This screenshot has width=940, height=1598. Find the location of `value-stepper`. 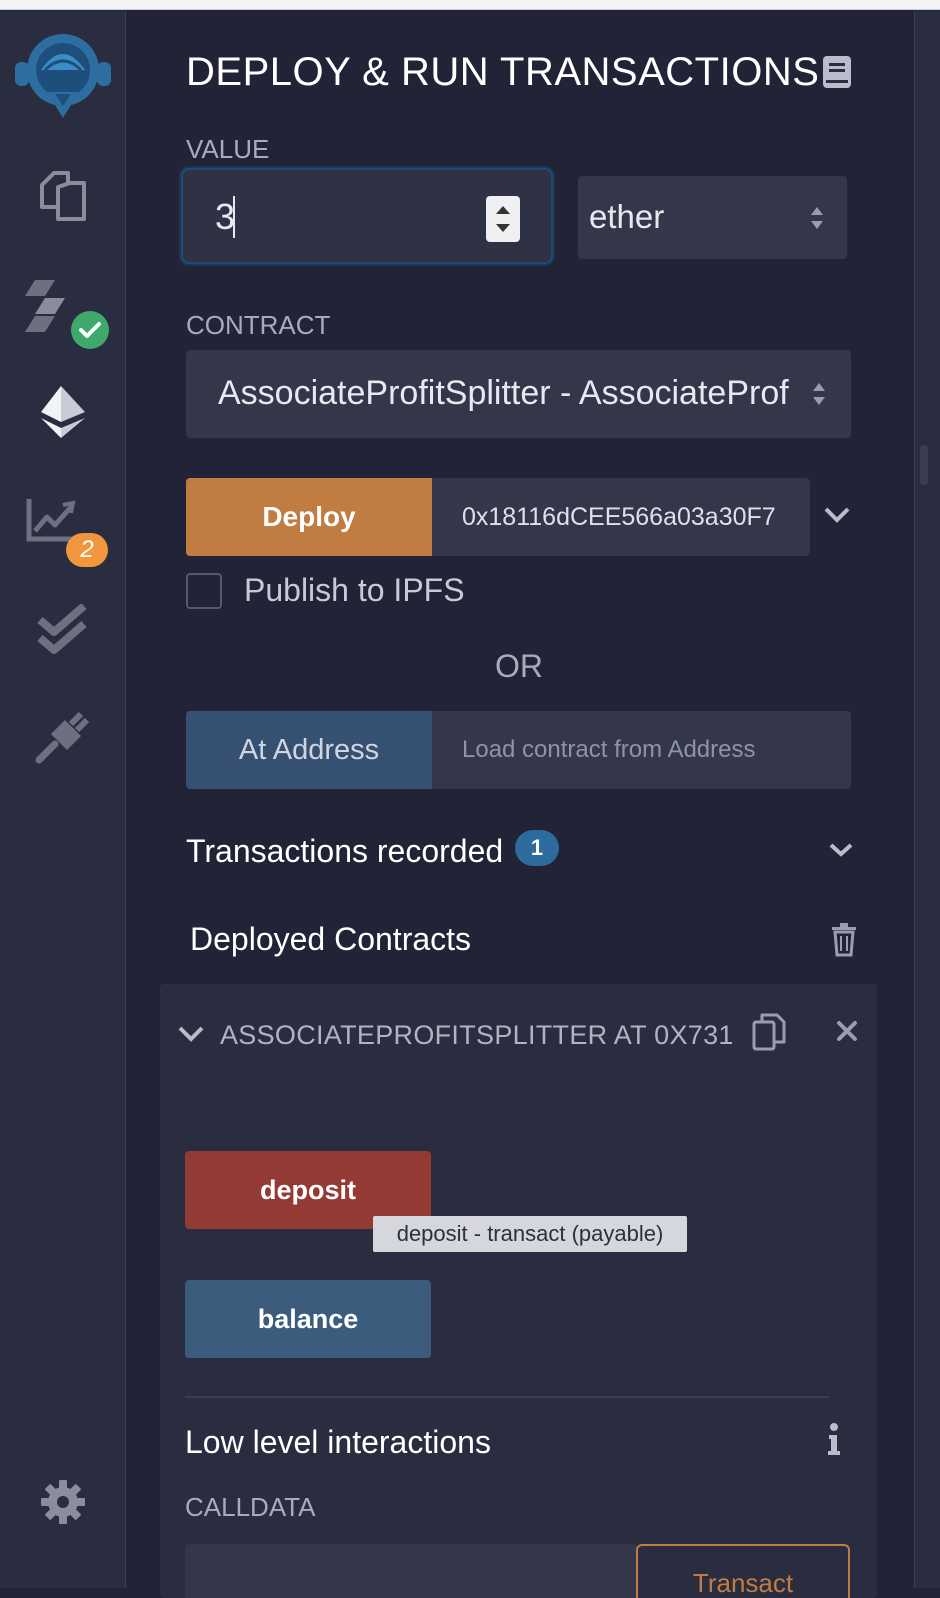

value-stepper is located at coordinates (503, 219).